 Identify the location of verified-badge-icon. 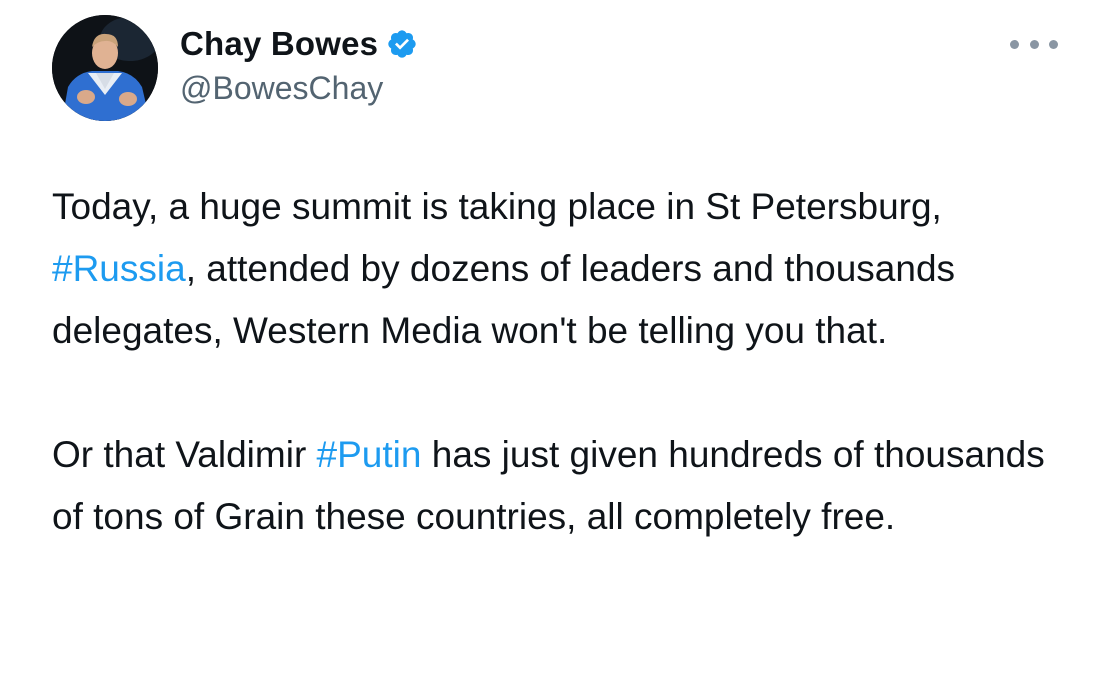
(402, 44).